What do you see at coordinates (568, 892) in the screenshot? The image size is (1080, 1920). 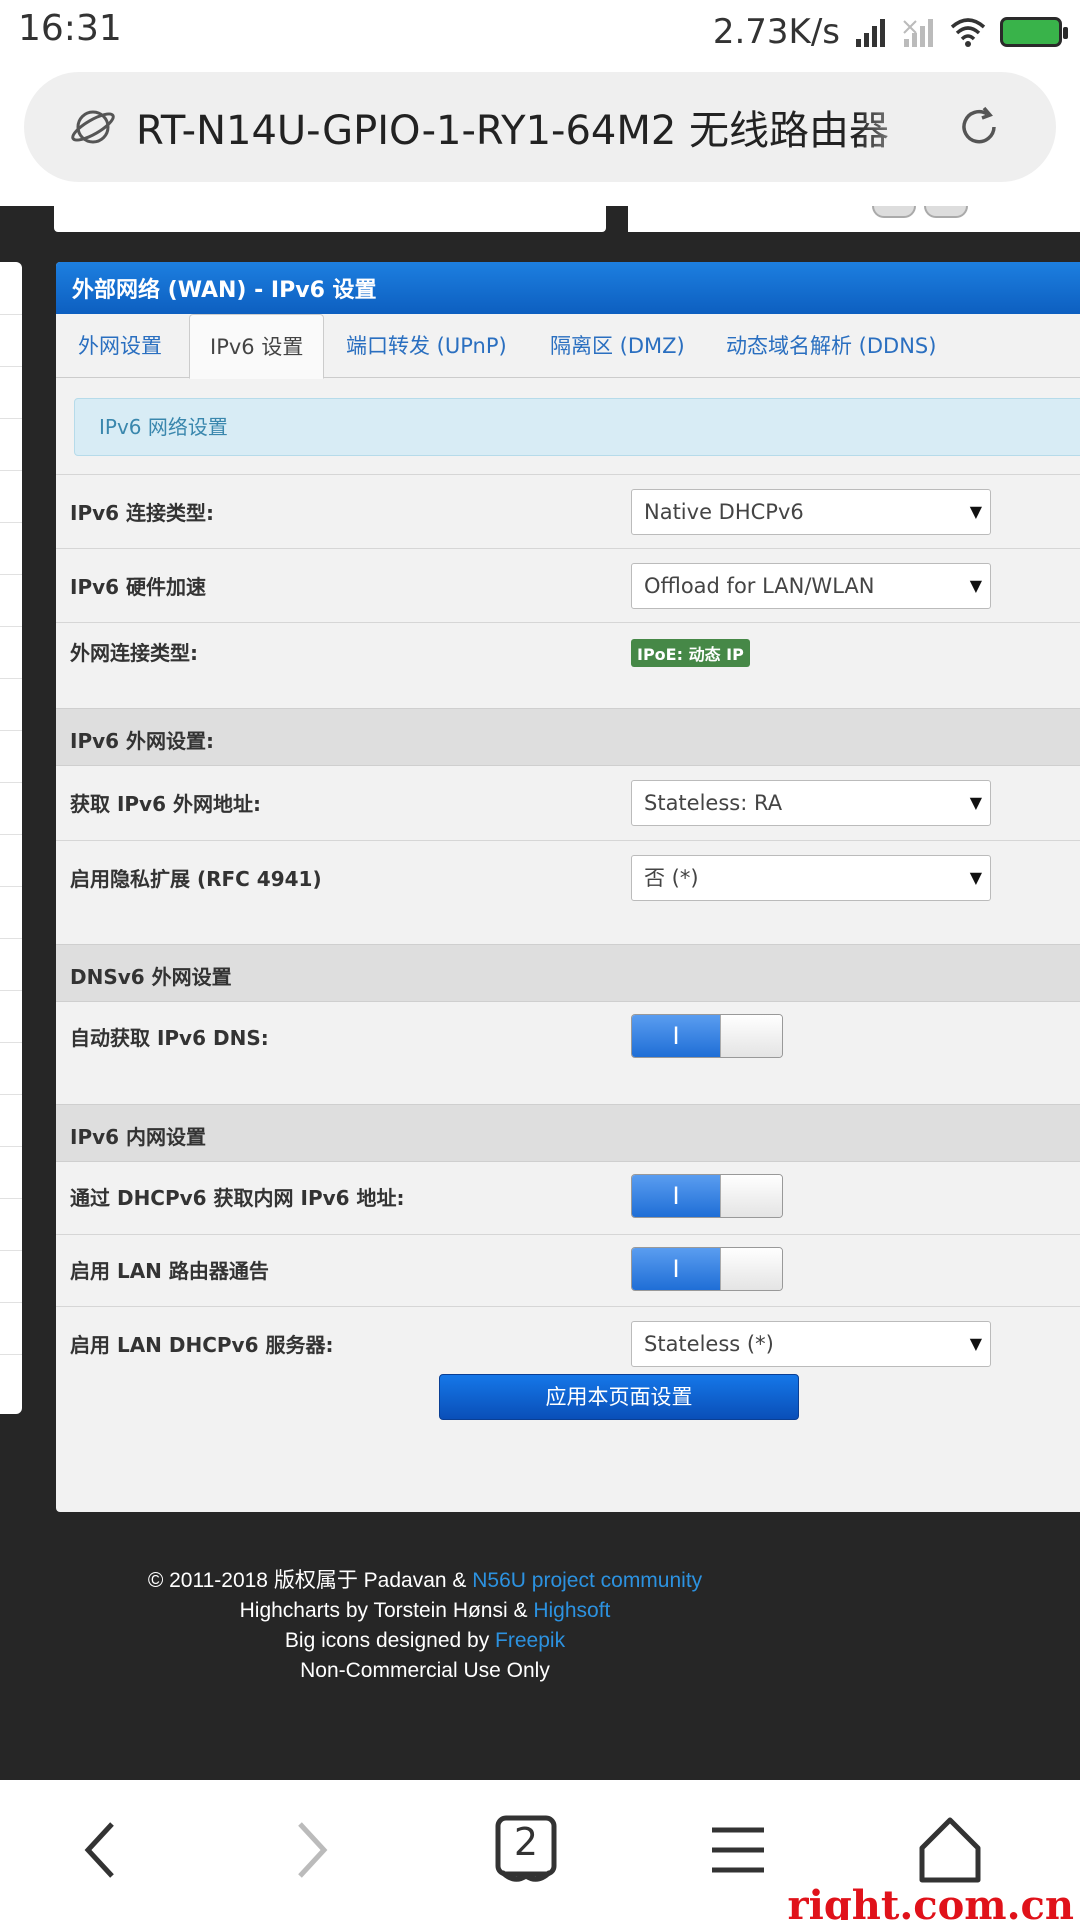 I see `row-privacy: 启用隐私扩展 (RFC 4941) 否 (*) ▼` at bounding box center [568, 892].